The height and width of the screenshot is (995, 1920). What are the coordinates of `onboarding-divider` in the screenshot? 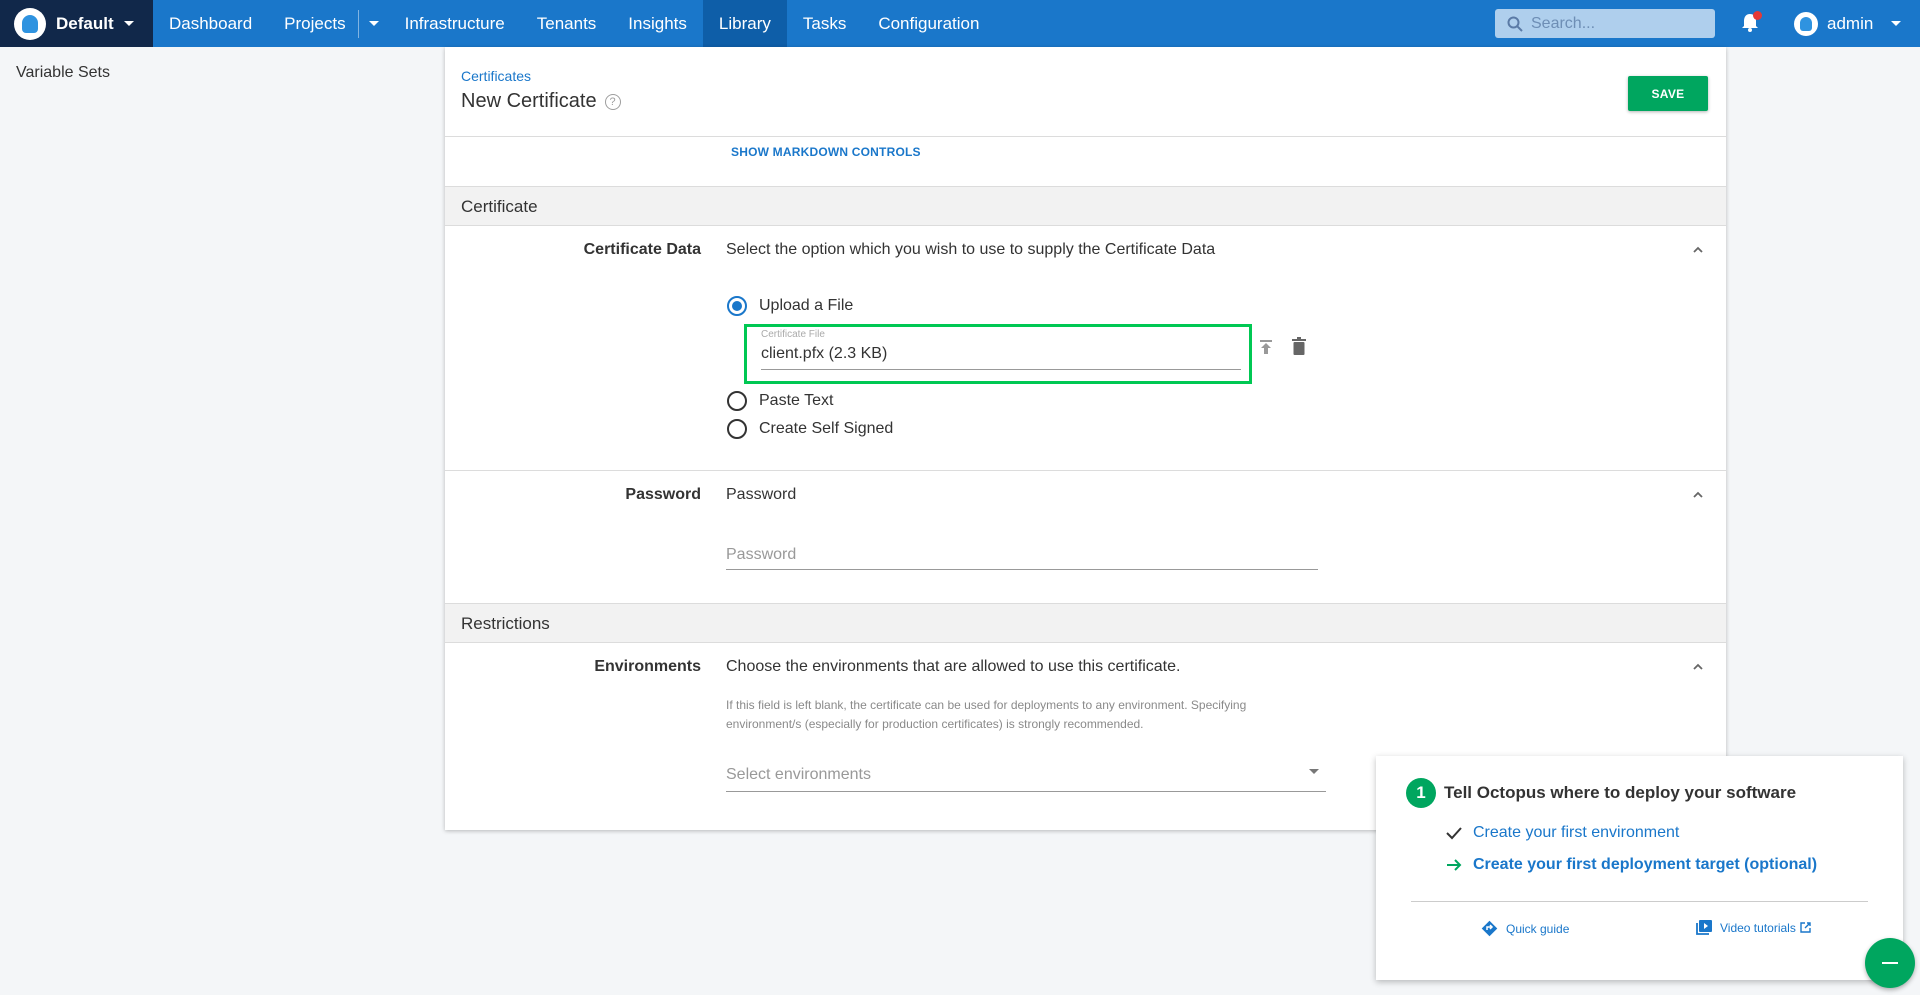 It's located at (1639, 901).